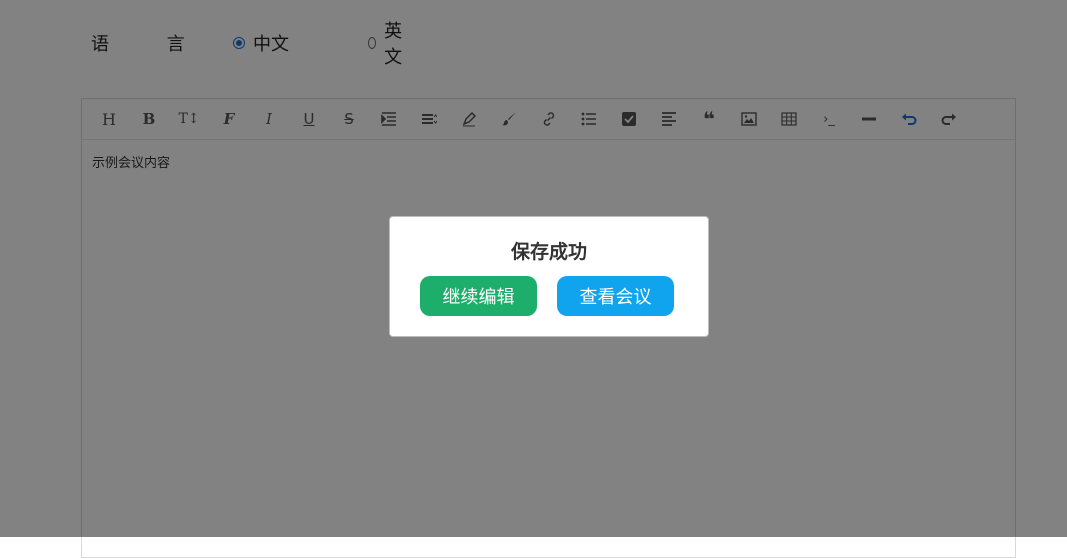 The image size is (1067, 558). Describe the element at coordinates (478, 296) in the screenshot. I see `continue-editing-button: 继续编辑` at that location.